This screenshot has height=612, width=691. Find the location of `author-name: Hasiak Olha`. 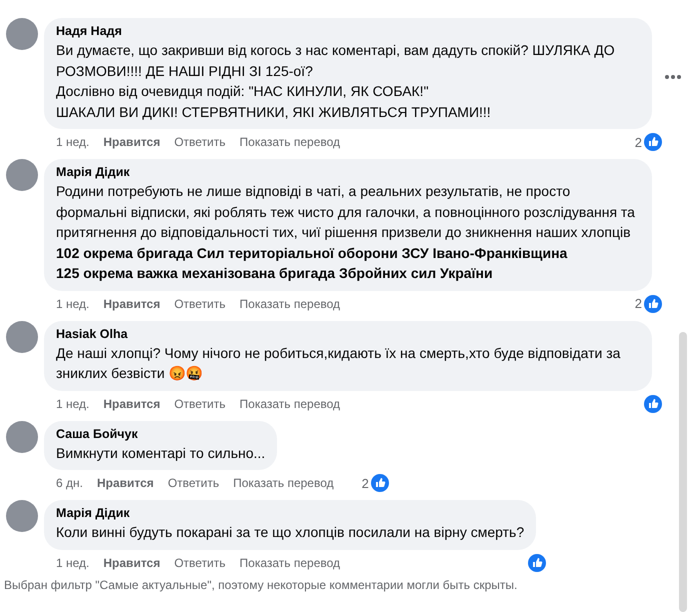

author-name: Hasiak Olha is located at coordinates (348, 333).